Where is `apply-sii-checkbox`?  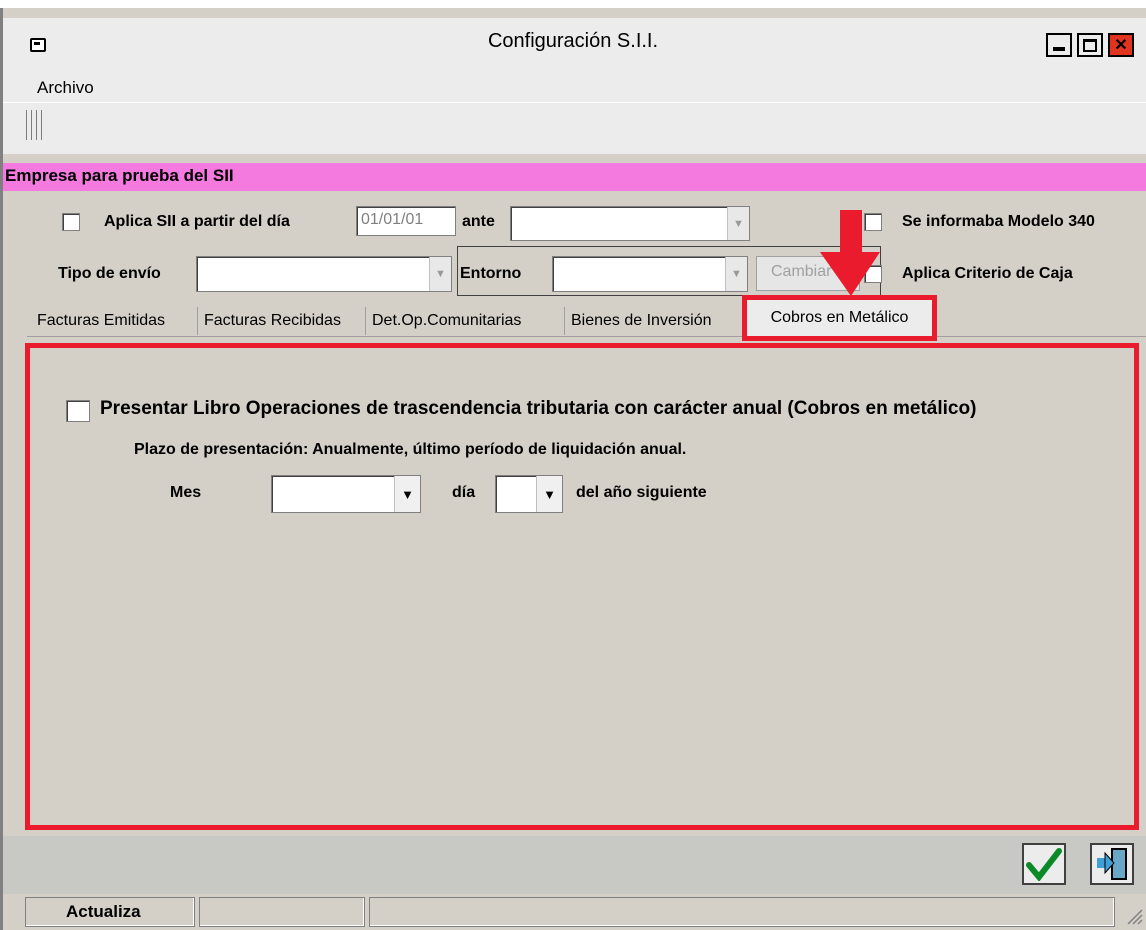
apply-sii-checkbox is located at coordinates (71, 222).